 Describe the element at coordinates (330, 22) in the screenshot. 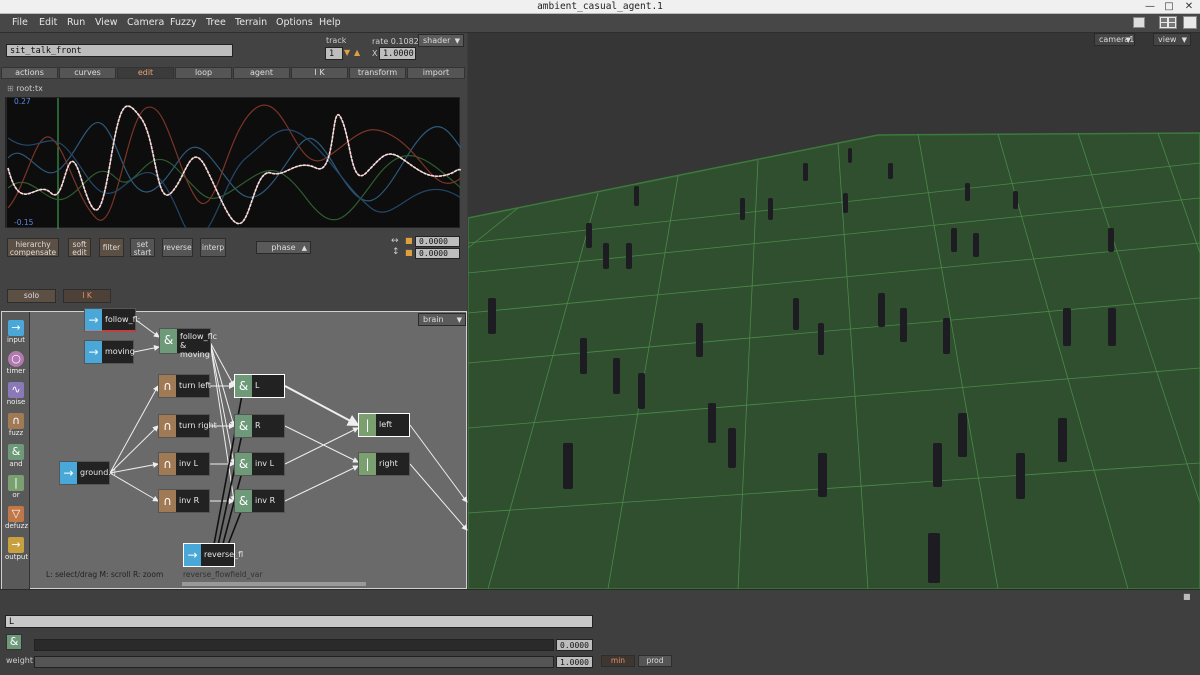

I see `menu-help: Help` at that location.